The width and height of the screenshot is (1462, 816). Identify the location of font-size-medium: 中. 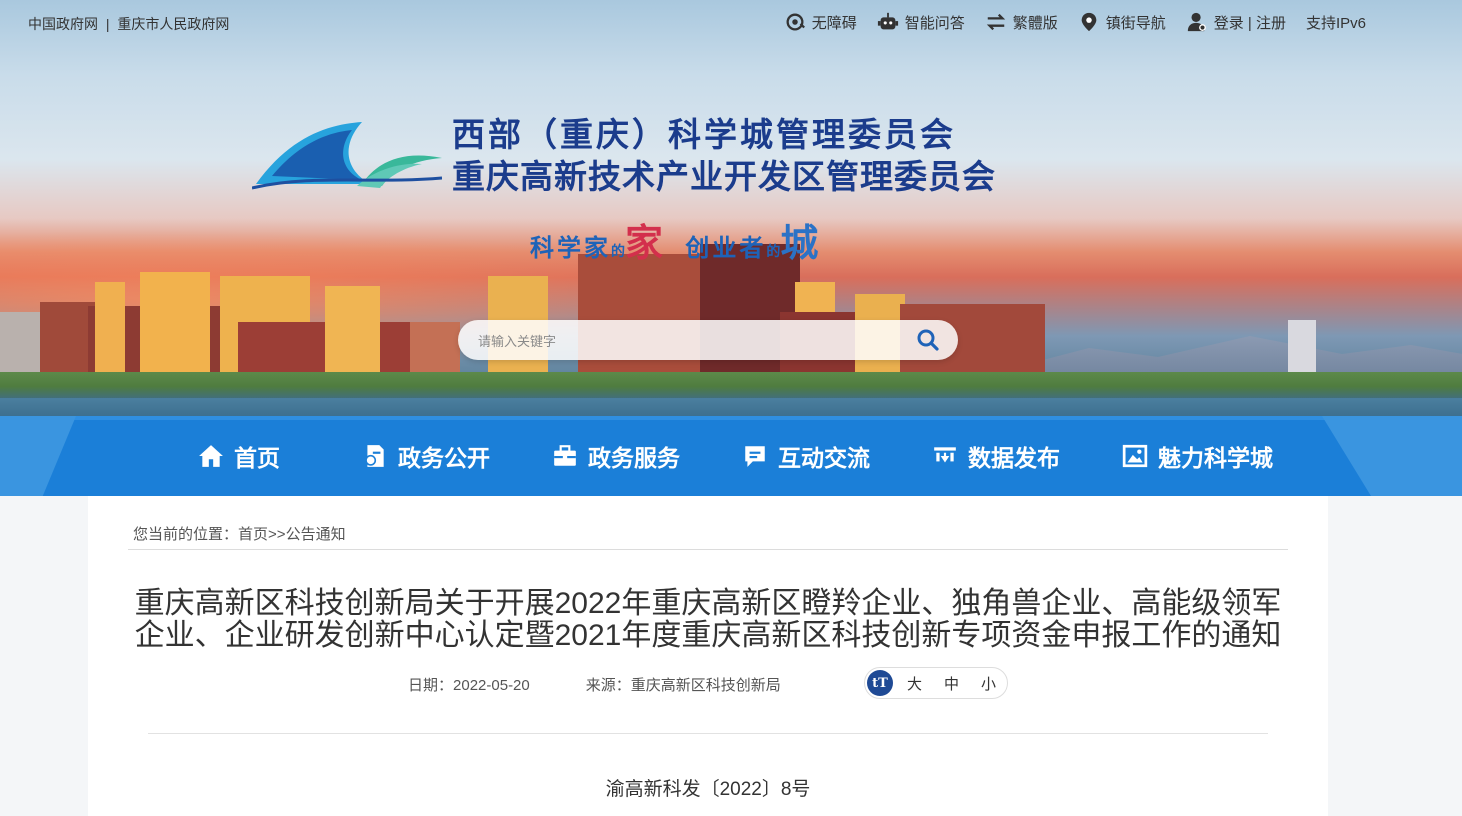
(951, 683).